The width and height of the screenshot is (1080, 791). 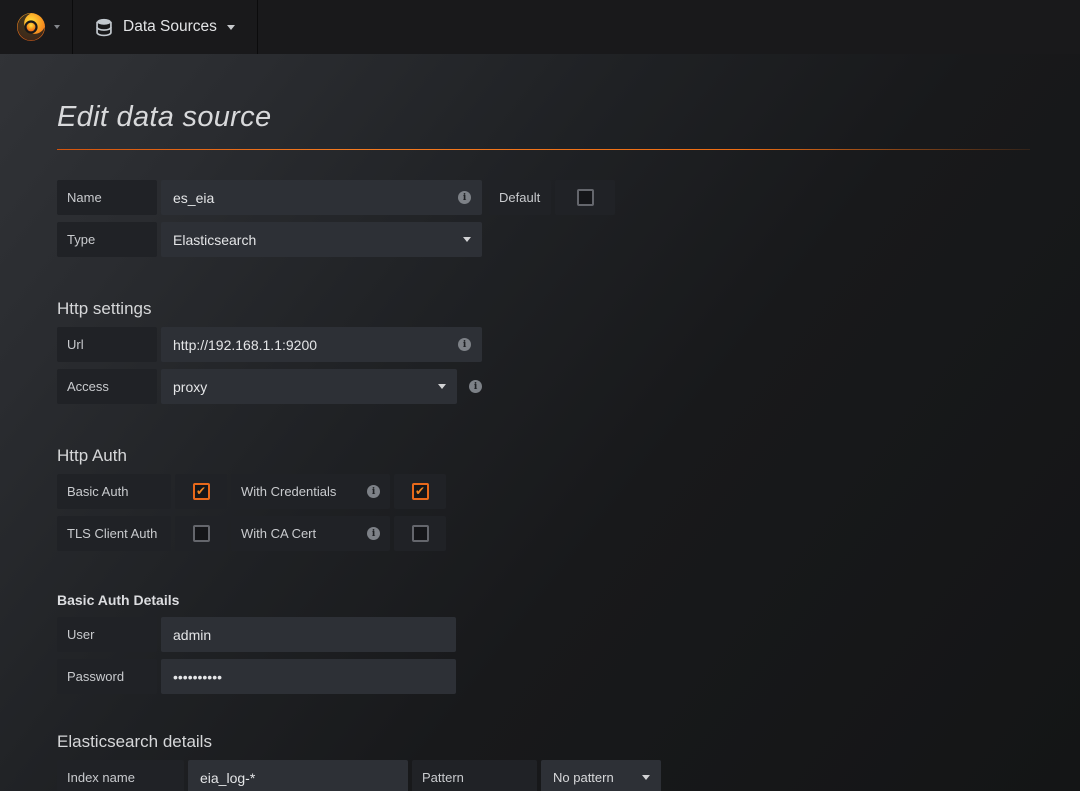 I want to click on tls-client-auth-checkbox, so click(x=201, y=533).